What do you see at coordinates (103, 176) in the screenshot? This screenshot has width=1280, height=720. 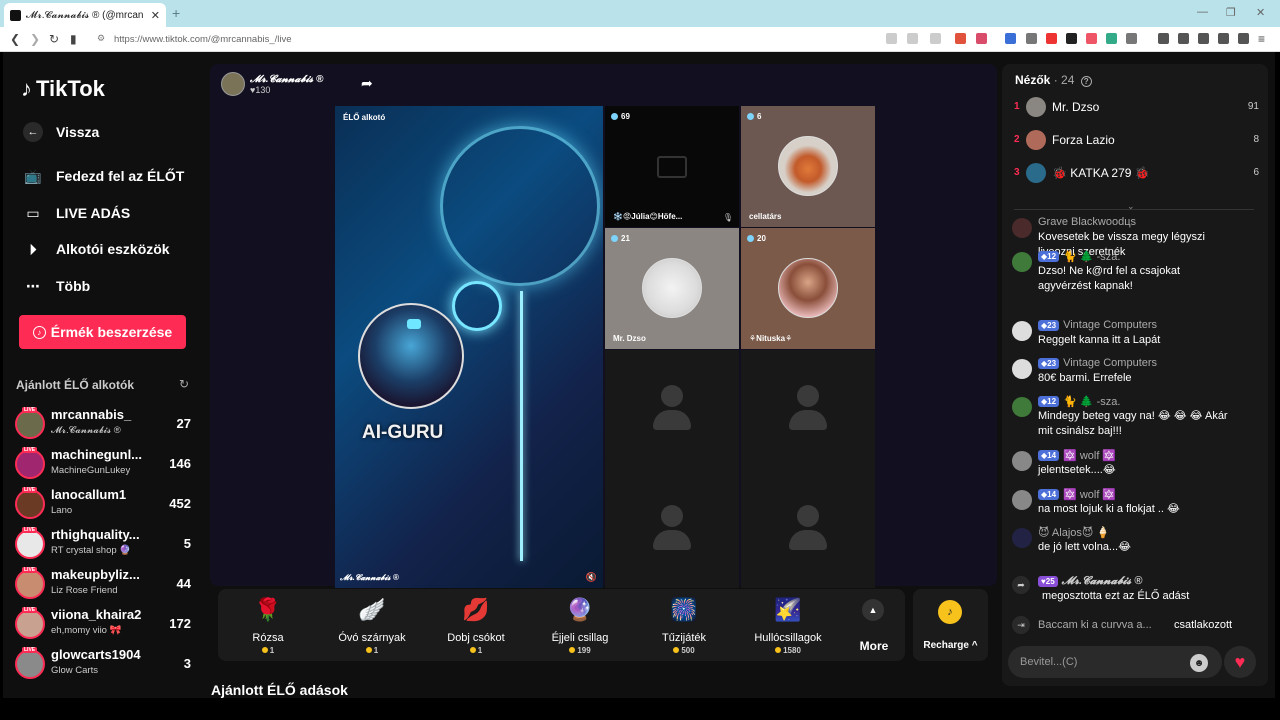 I see `nav-explore-live: 📺 Fedezd fel az ÉLŐT` at bounding box center [103, 176].